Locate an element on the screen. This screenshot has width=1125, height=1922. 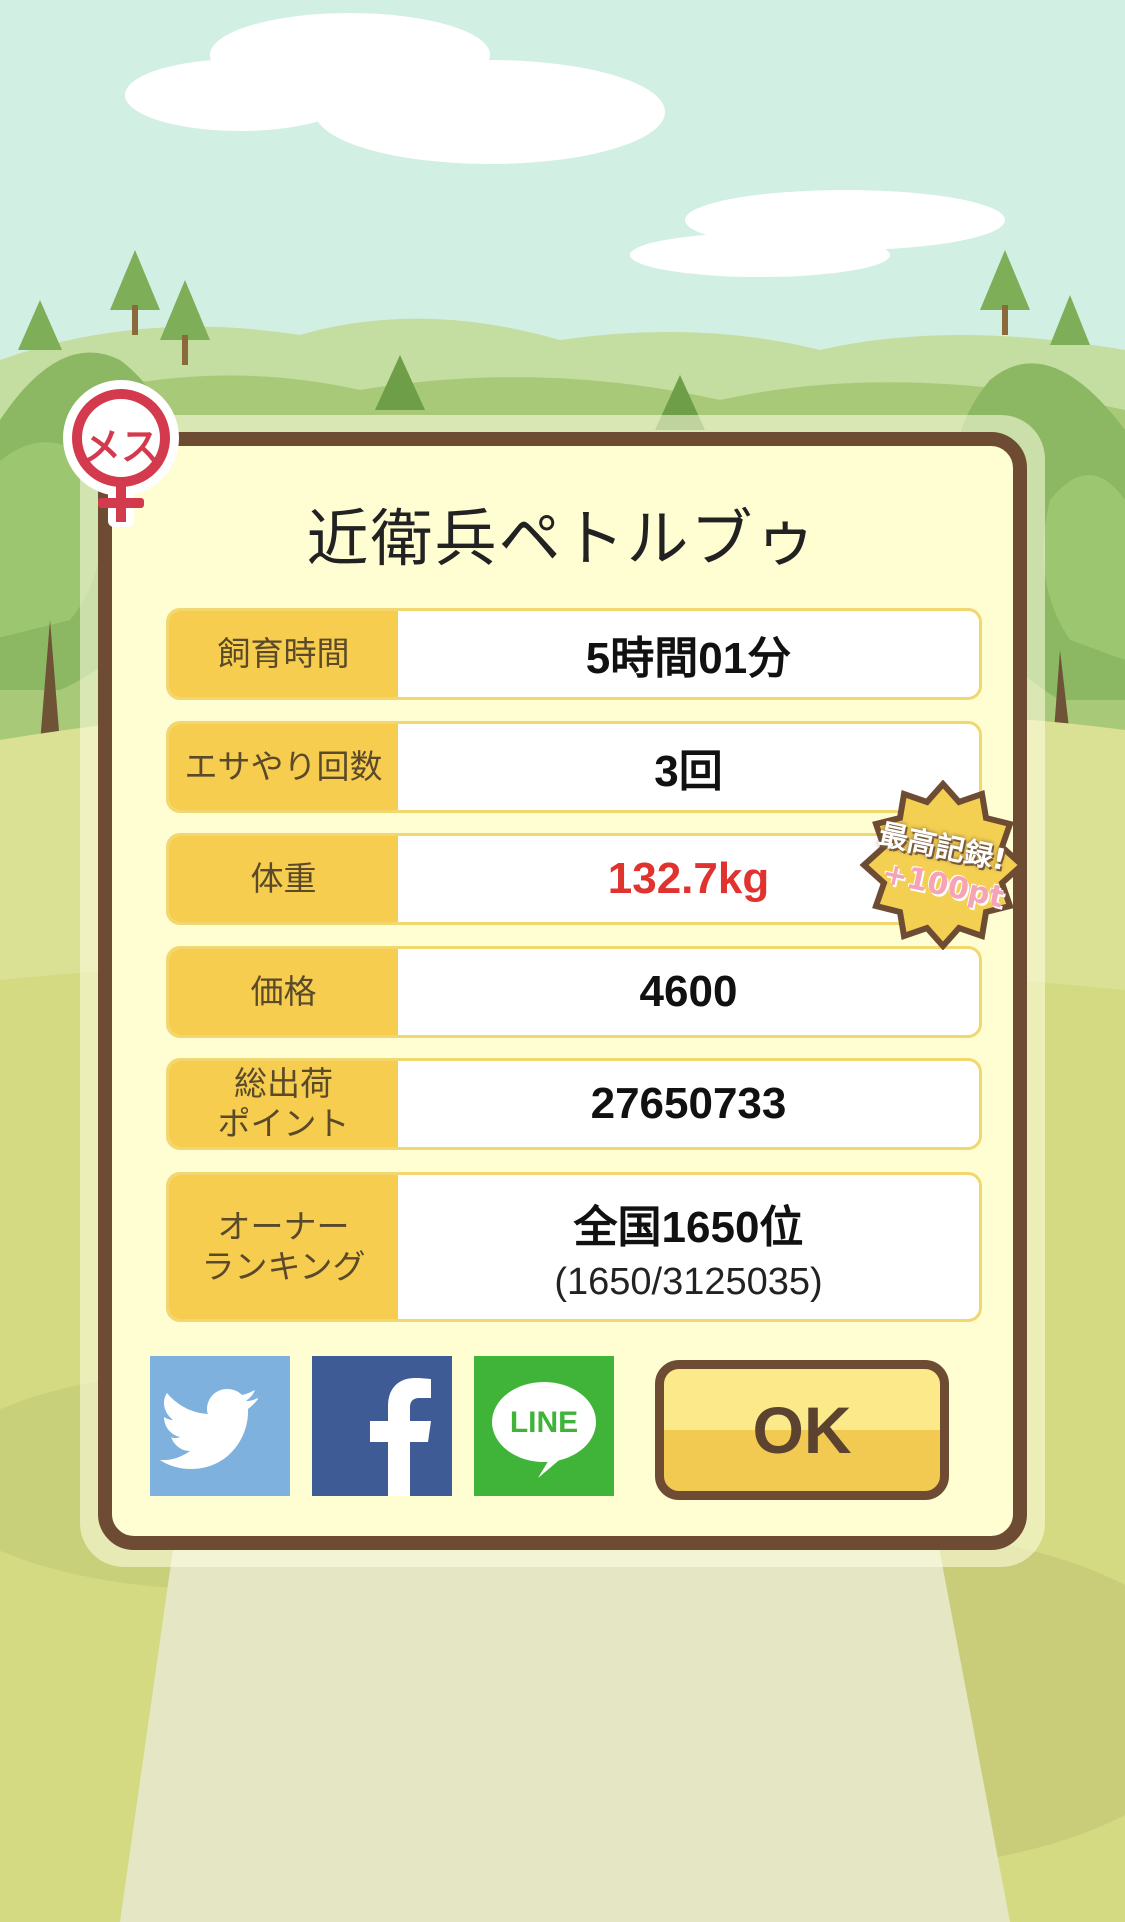
stat-label: 飼育時間 is located at coordinates (283, 654).